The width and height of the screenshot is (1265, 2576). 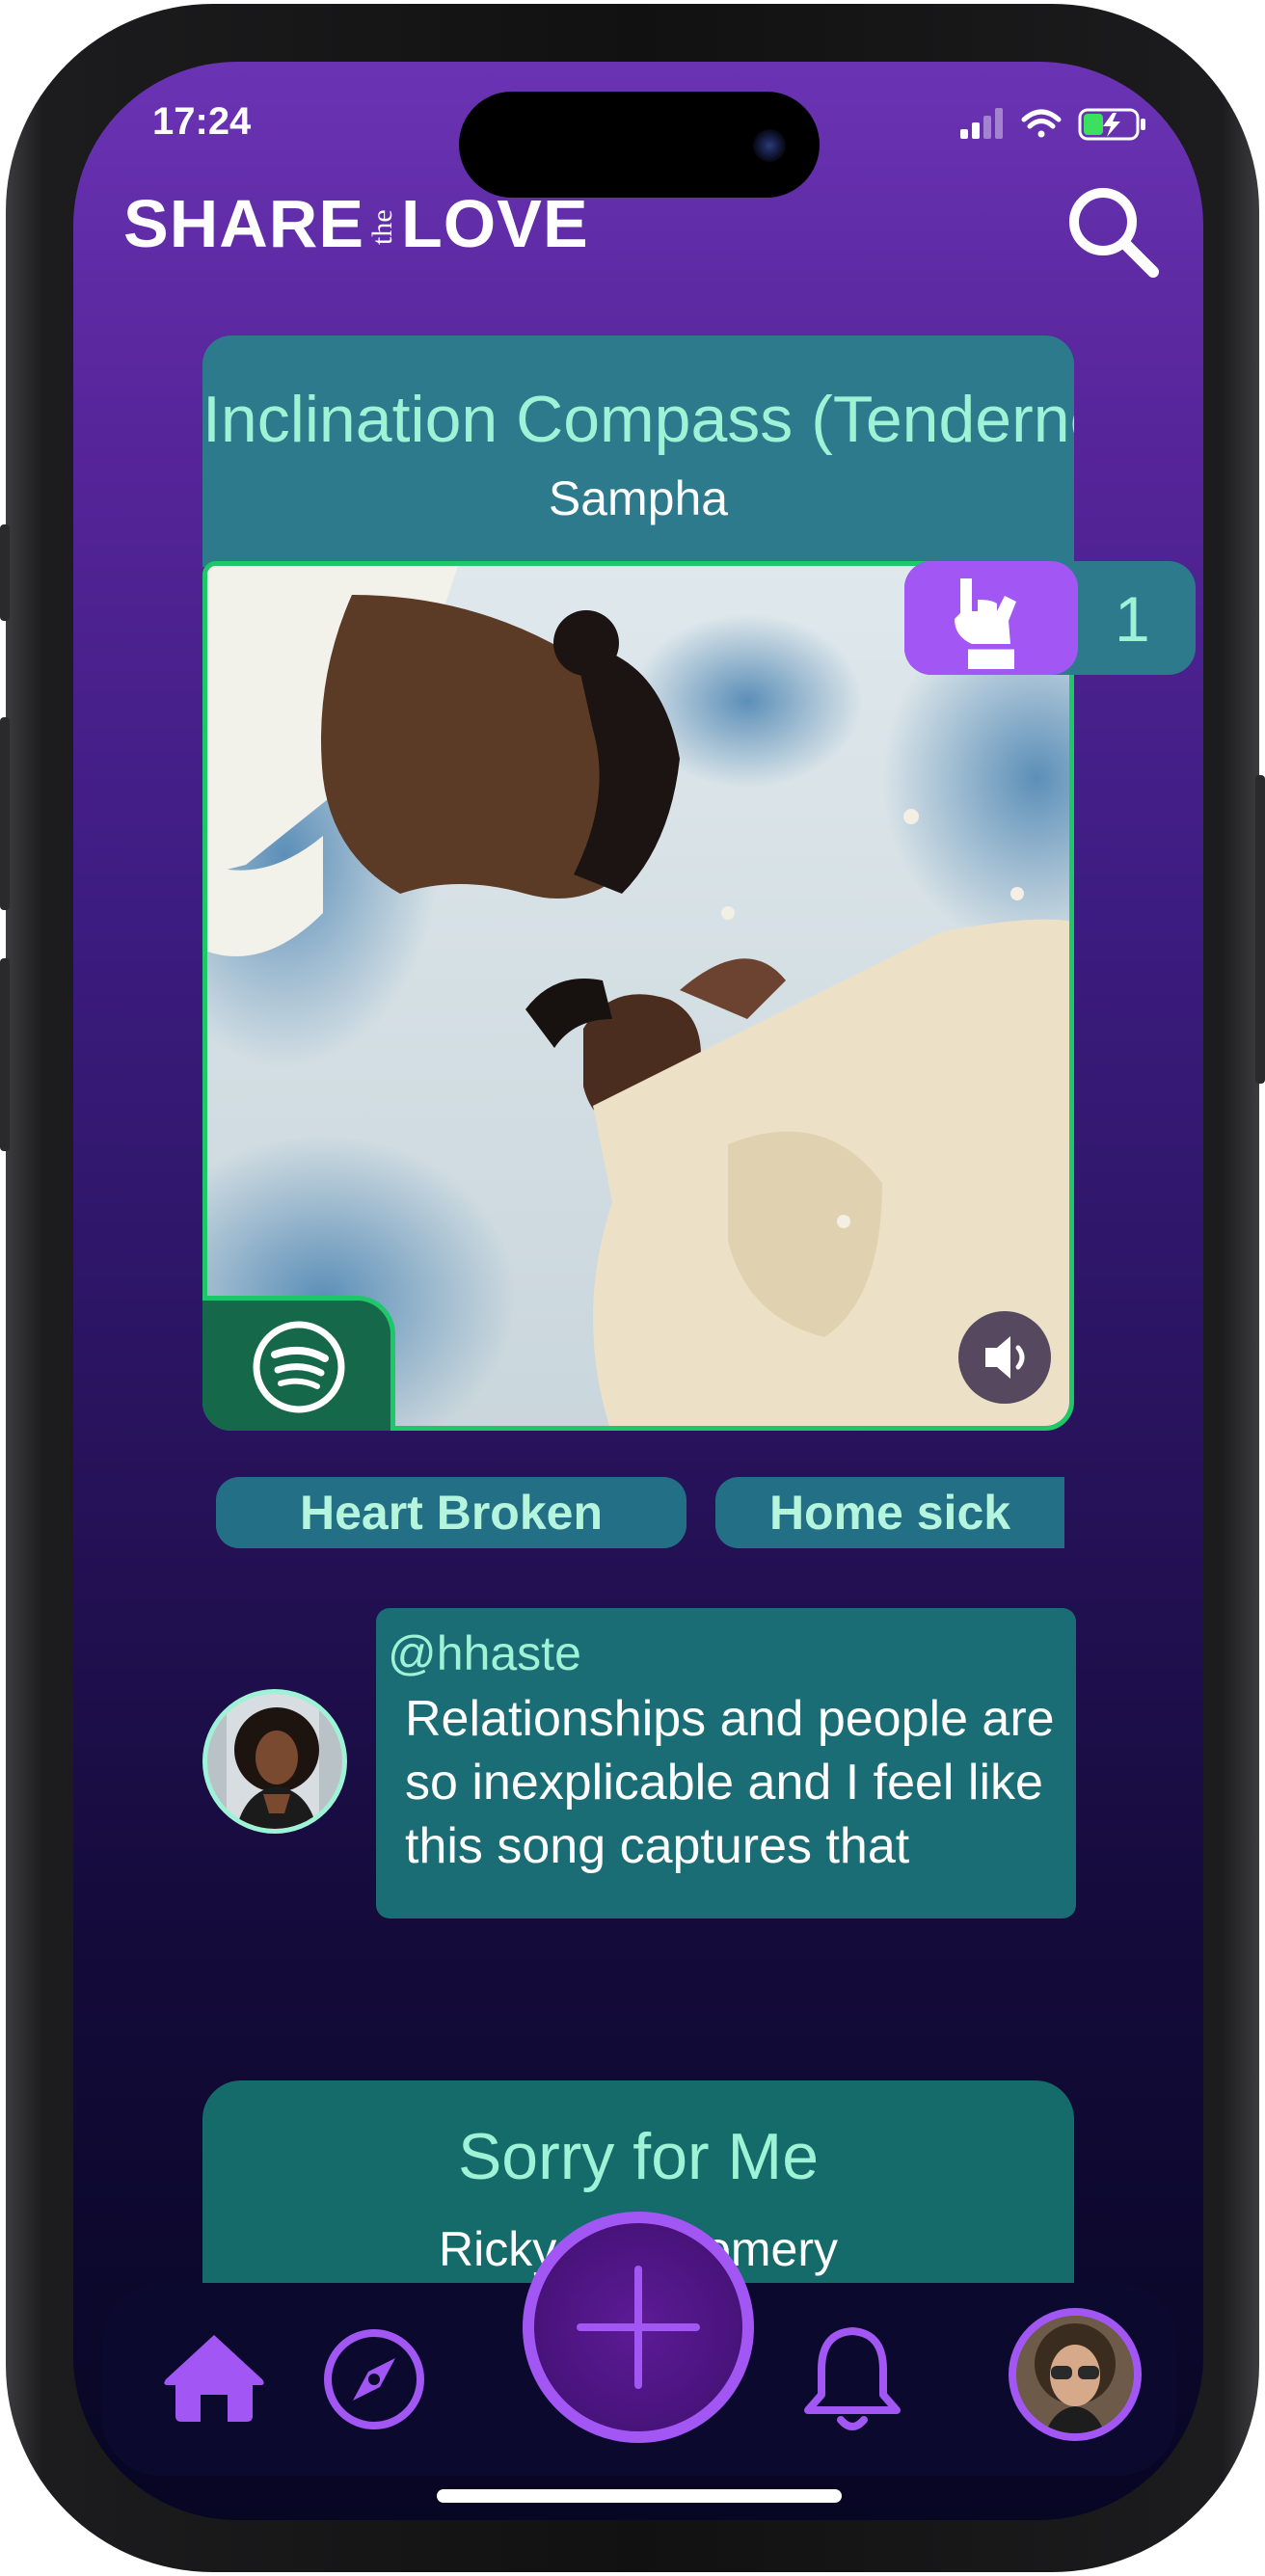 I want to click on spotify-icon, so click(x=299, y=1367).